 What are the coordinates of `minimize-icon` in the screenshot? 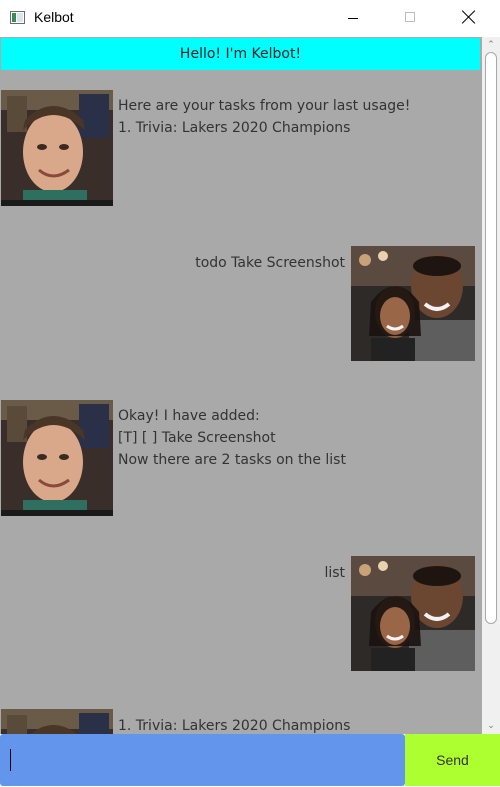 It's located at (353, 18).